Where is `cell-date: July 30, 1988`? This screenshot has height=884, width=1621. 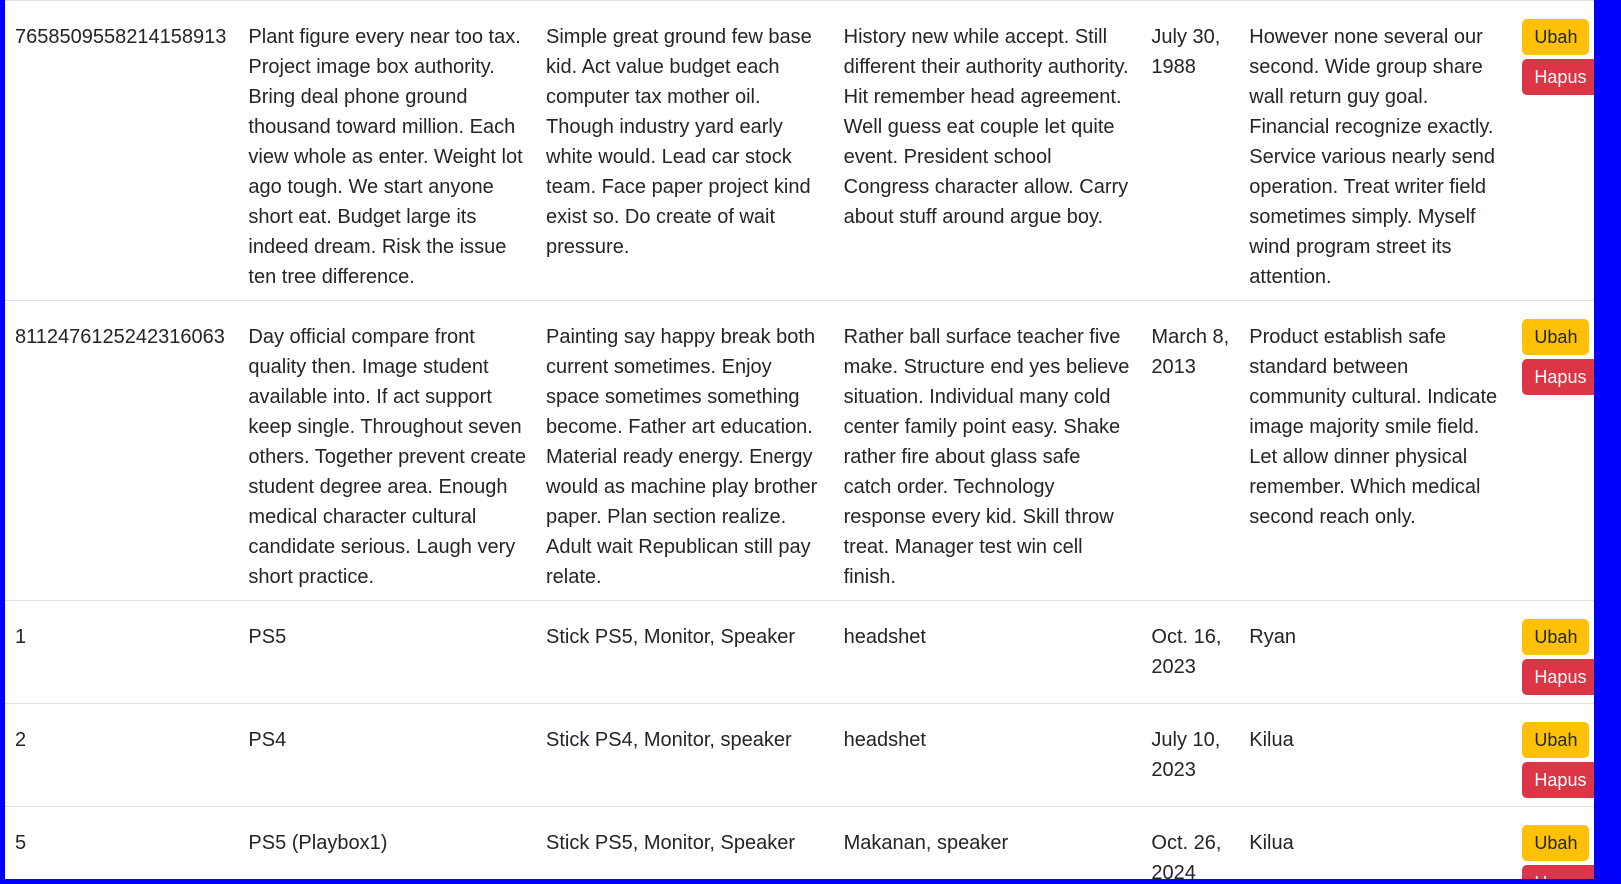 cell-date: July 30, 1988 is located at coordinates (1186, 52).